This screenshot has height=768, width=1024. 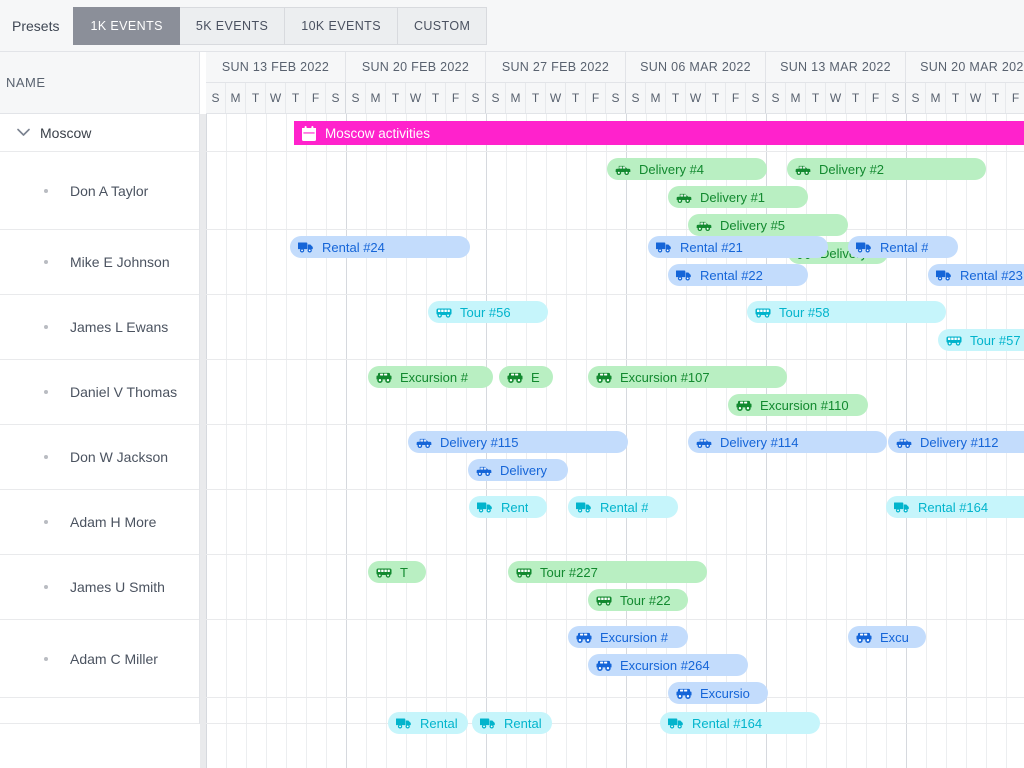 What do you see at coordinates (645, 600) in the screenshot?
I see `event-bar-label: Tour #22` at bounding box center [645, 600].